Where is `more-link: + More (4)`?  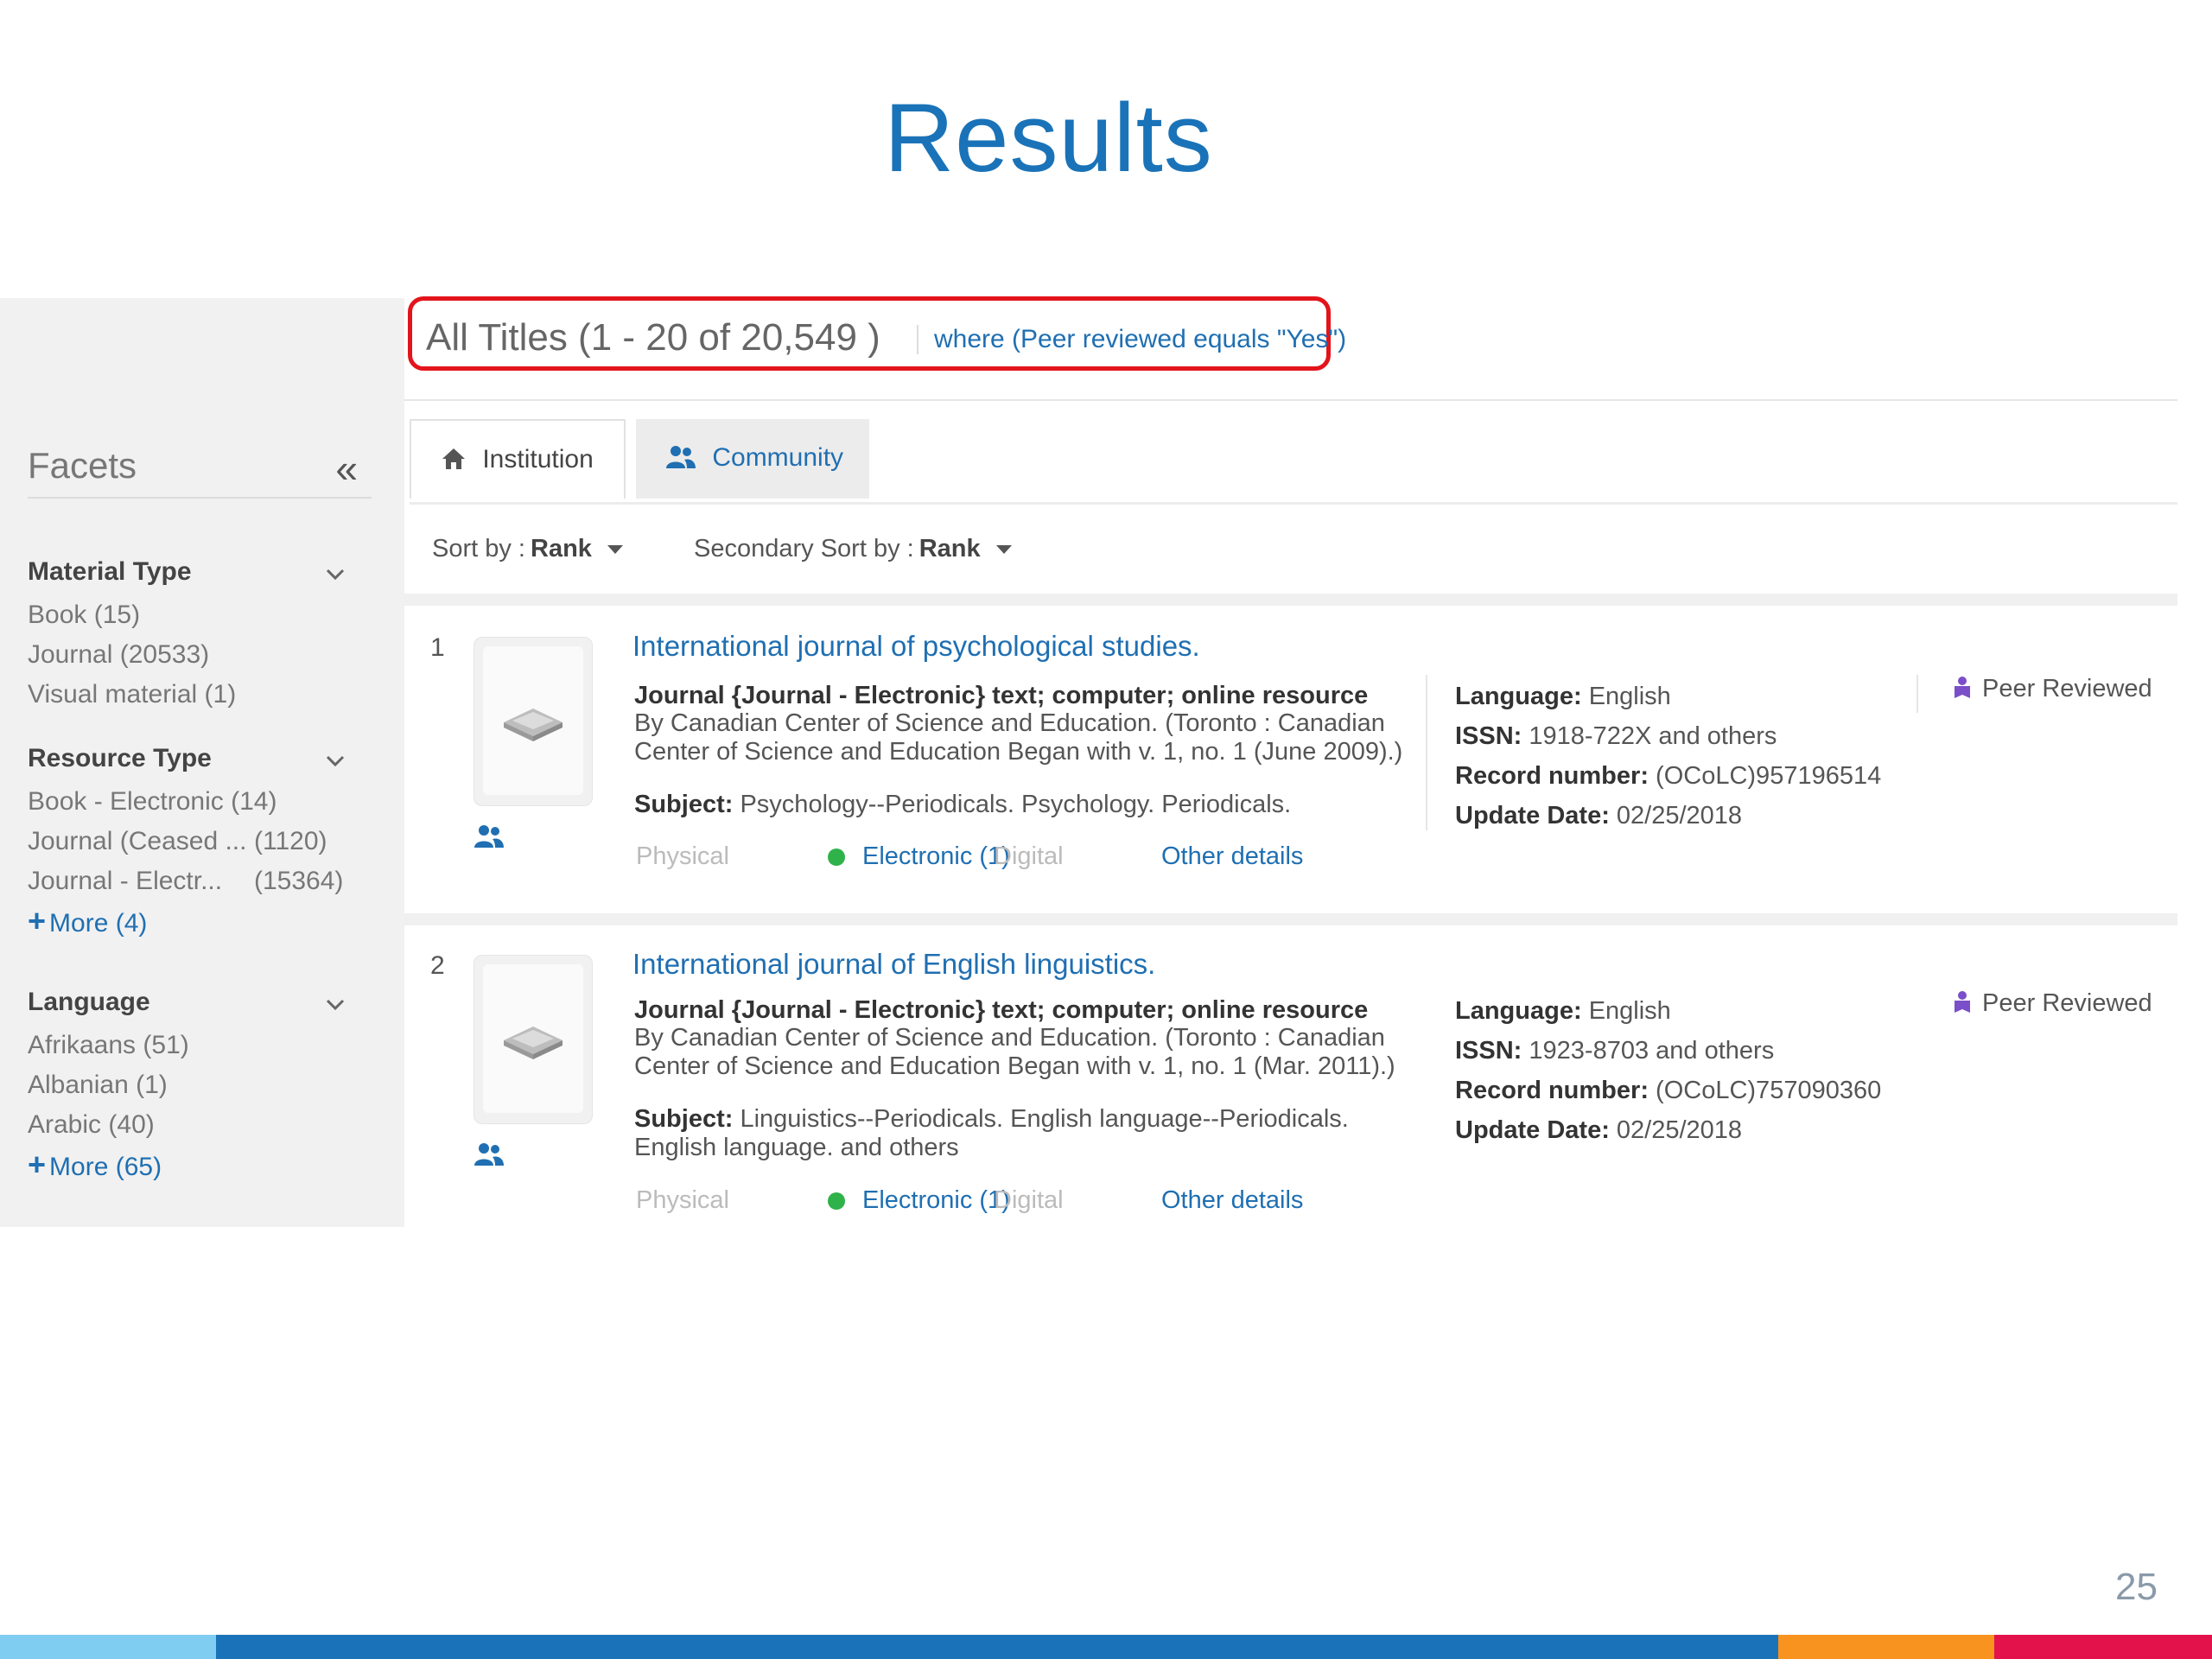
more-link: + More (4) is located at coordinates (187, 921).